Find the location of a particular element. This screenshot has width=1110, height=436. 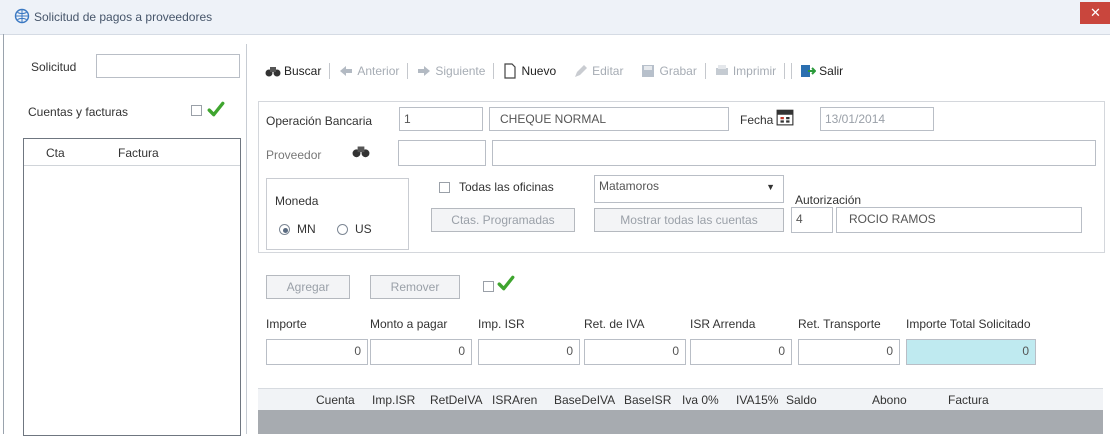

grabar-button: Grabar is located at coordinates (668, 71).